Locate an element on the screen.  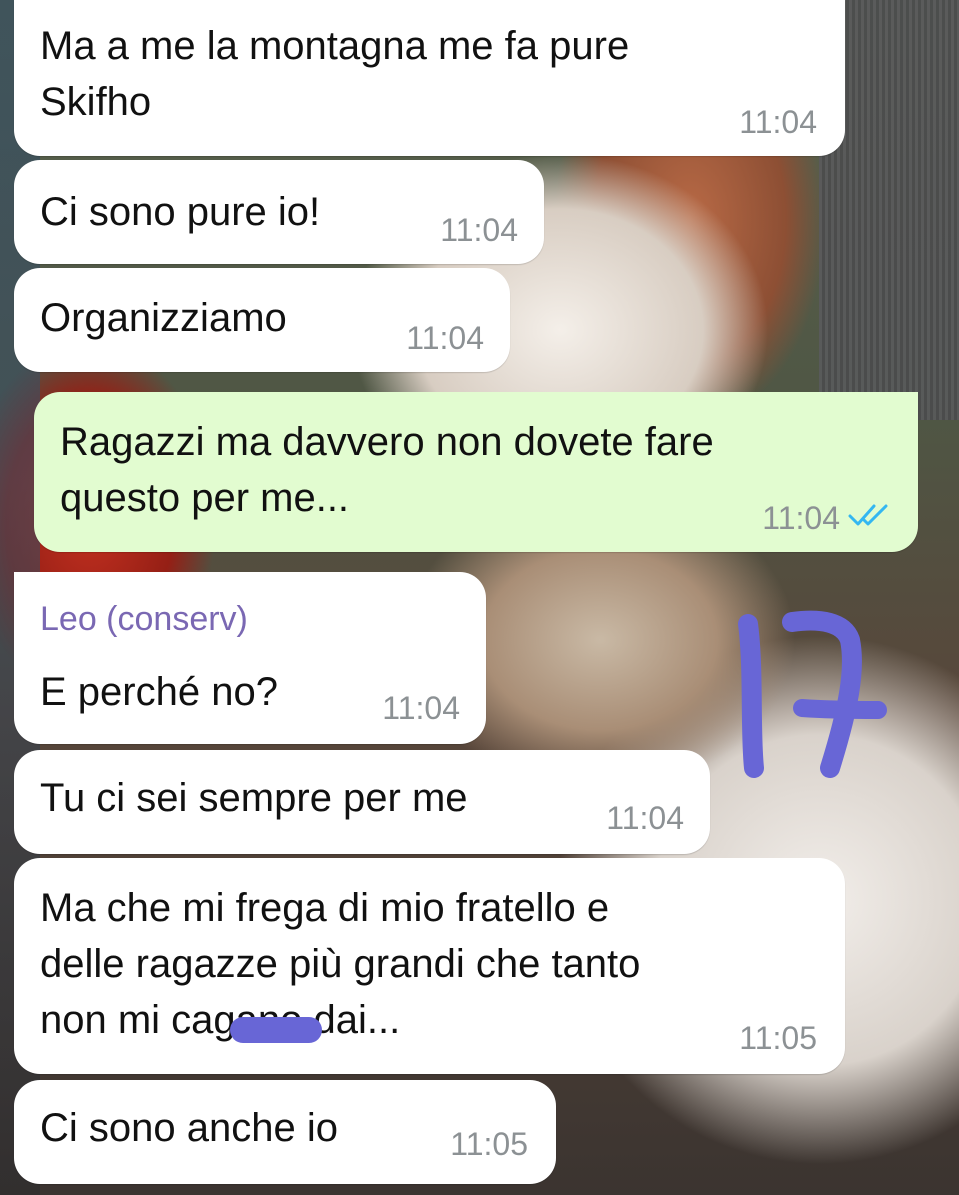
message-bubble: Organizziamo 11:04 is located at coordinates (262, 320).